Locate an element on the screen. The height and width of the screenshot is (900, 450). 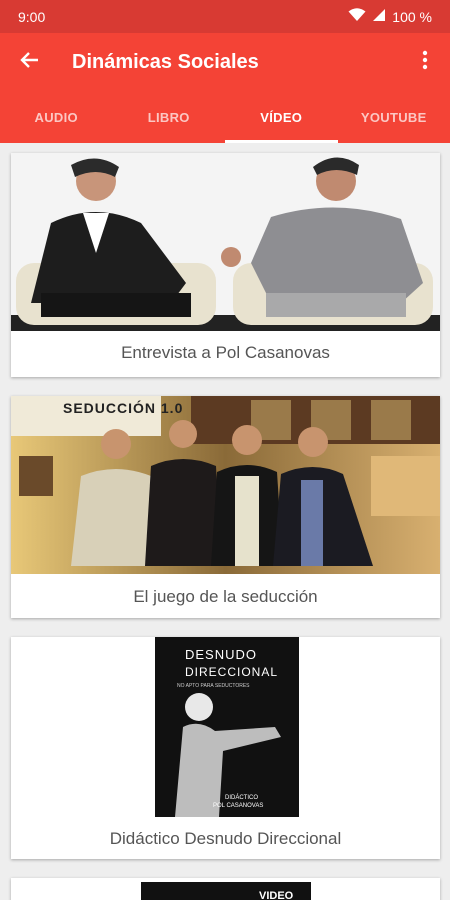
more-options-button is located at coordinates (425, 62).